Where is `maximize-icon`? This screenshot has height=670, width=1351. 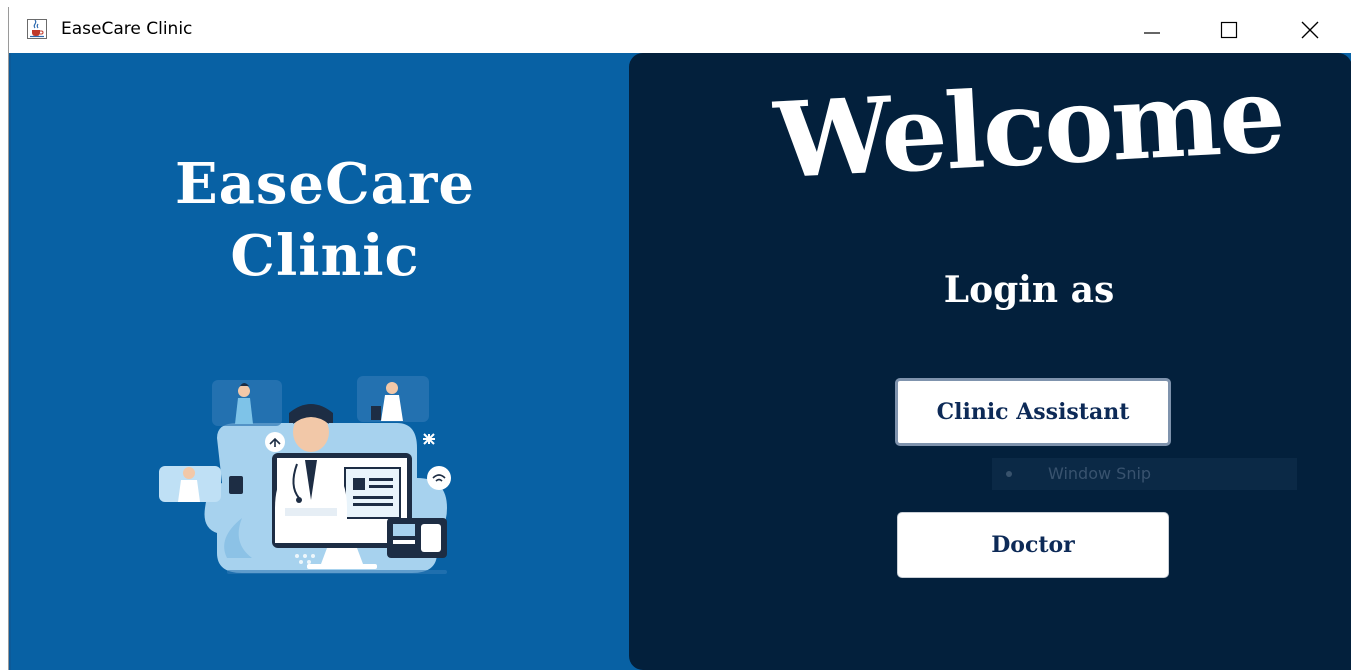 maximize-icon is located at coordinates (1229, 29).